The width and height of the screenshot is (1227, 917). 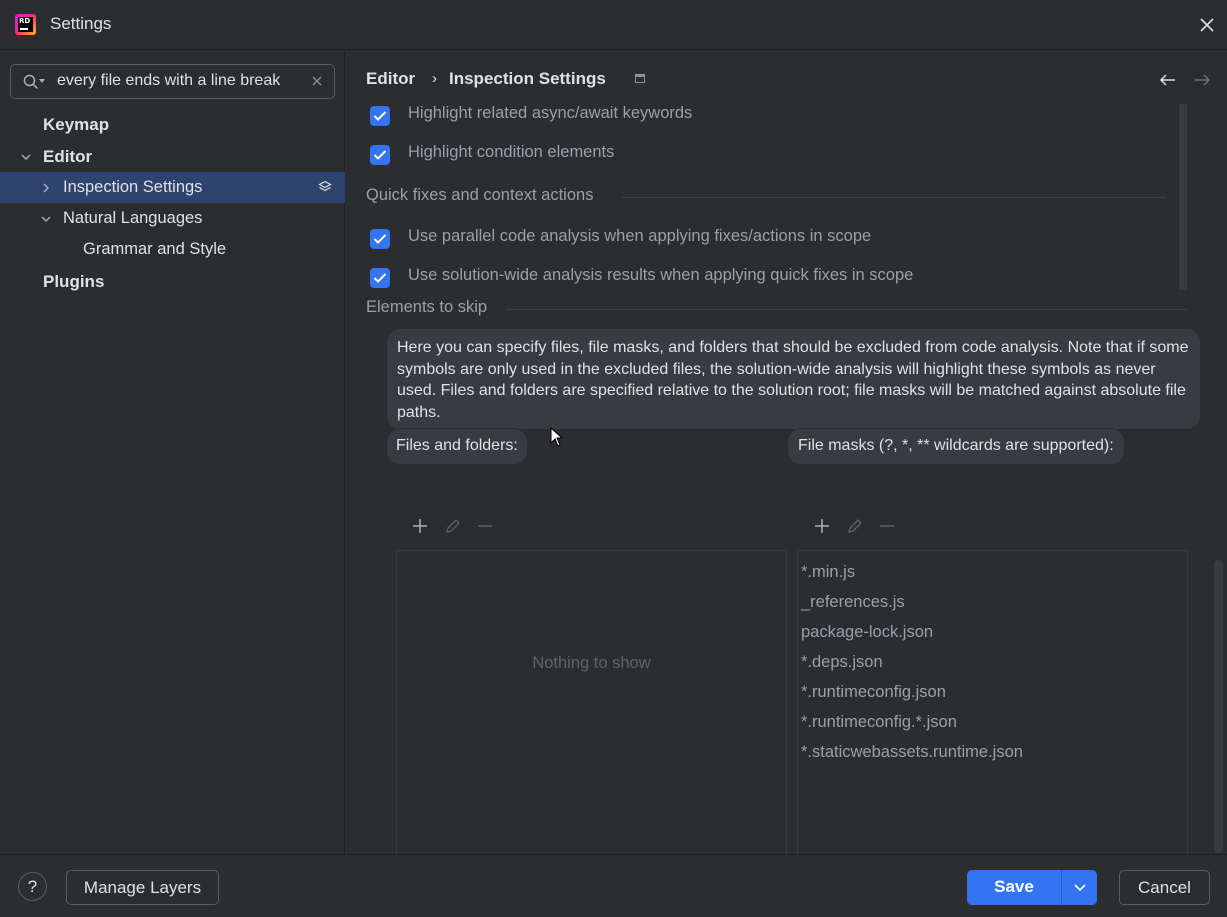 I want to click on section-title-elements-to-skip: Elements to skip, so click(x=427, y=307).